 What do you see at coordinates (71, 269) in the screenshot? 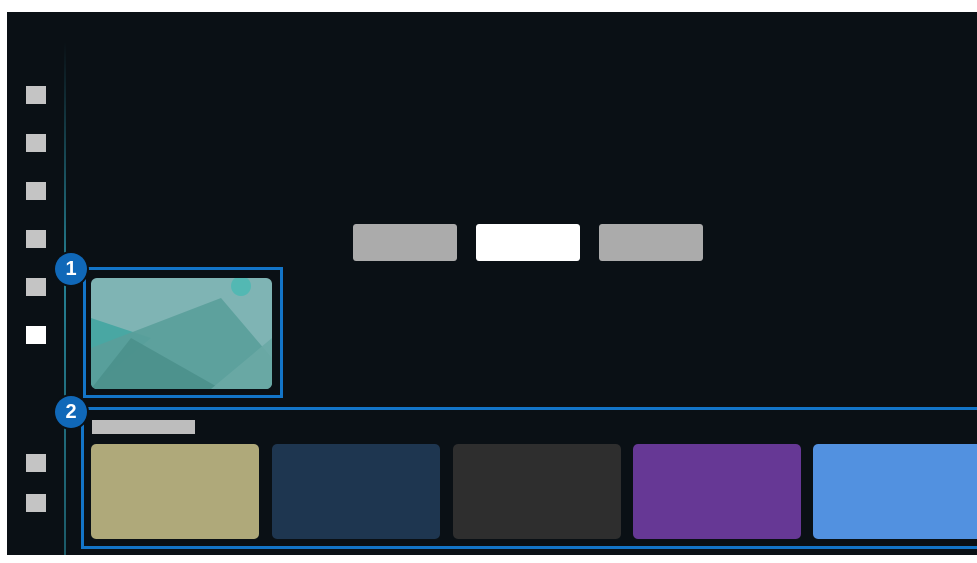
I see `callout-badge-1: 1` at bounding box center [71, 269].